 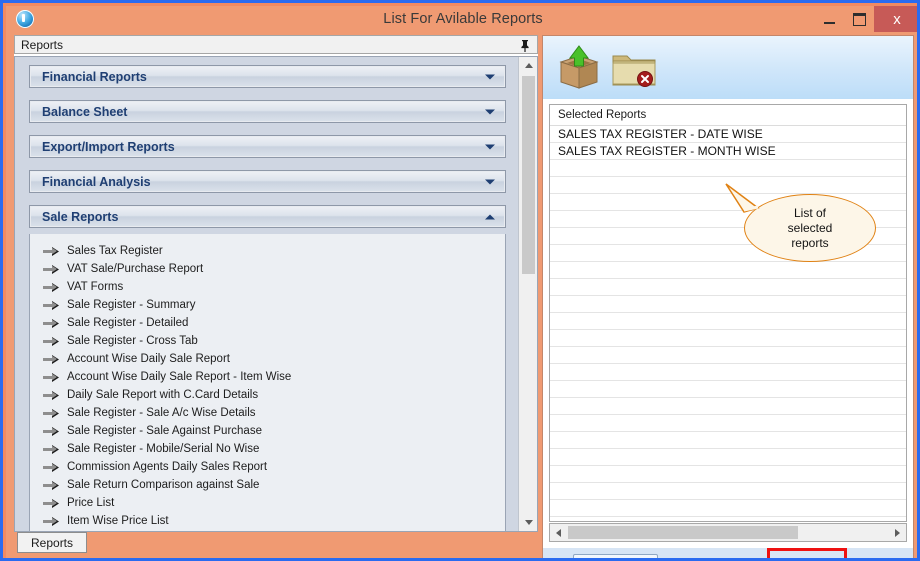 I want to click on selected-report-row: SALES TAX REGISTER - DATE WISE, so click(x=728, y=134).